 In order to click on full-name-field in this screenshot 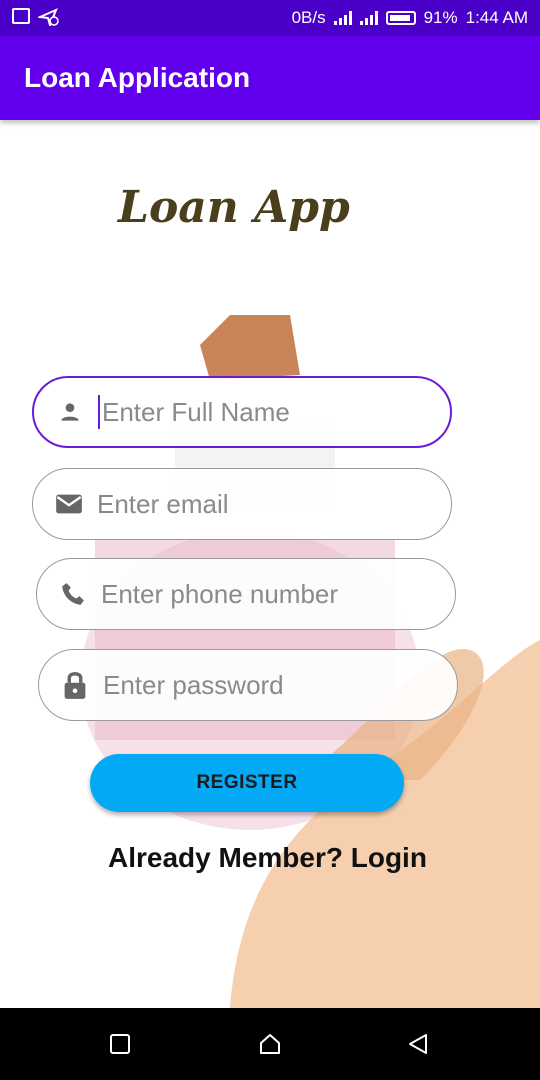, I will do `click(242, 412)`.